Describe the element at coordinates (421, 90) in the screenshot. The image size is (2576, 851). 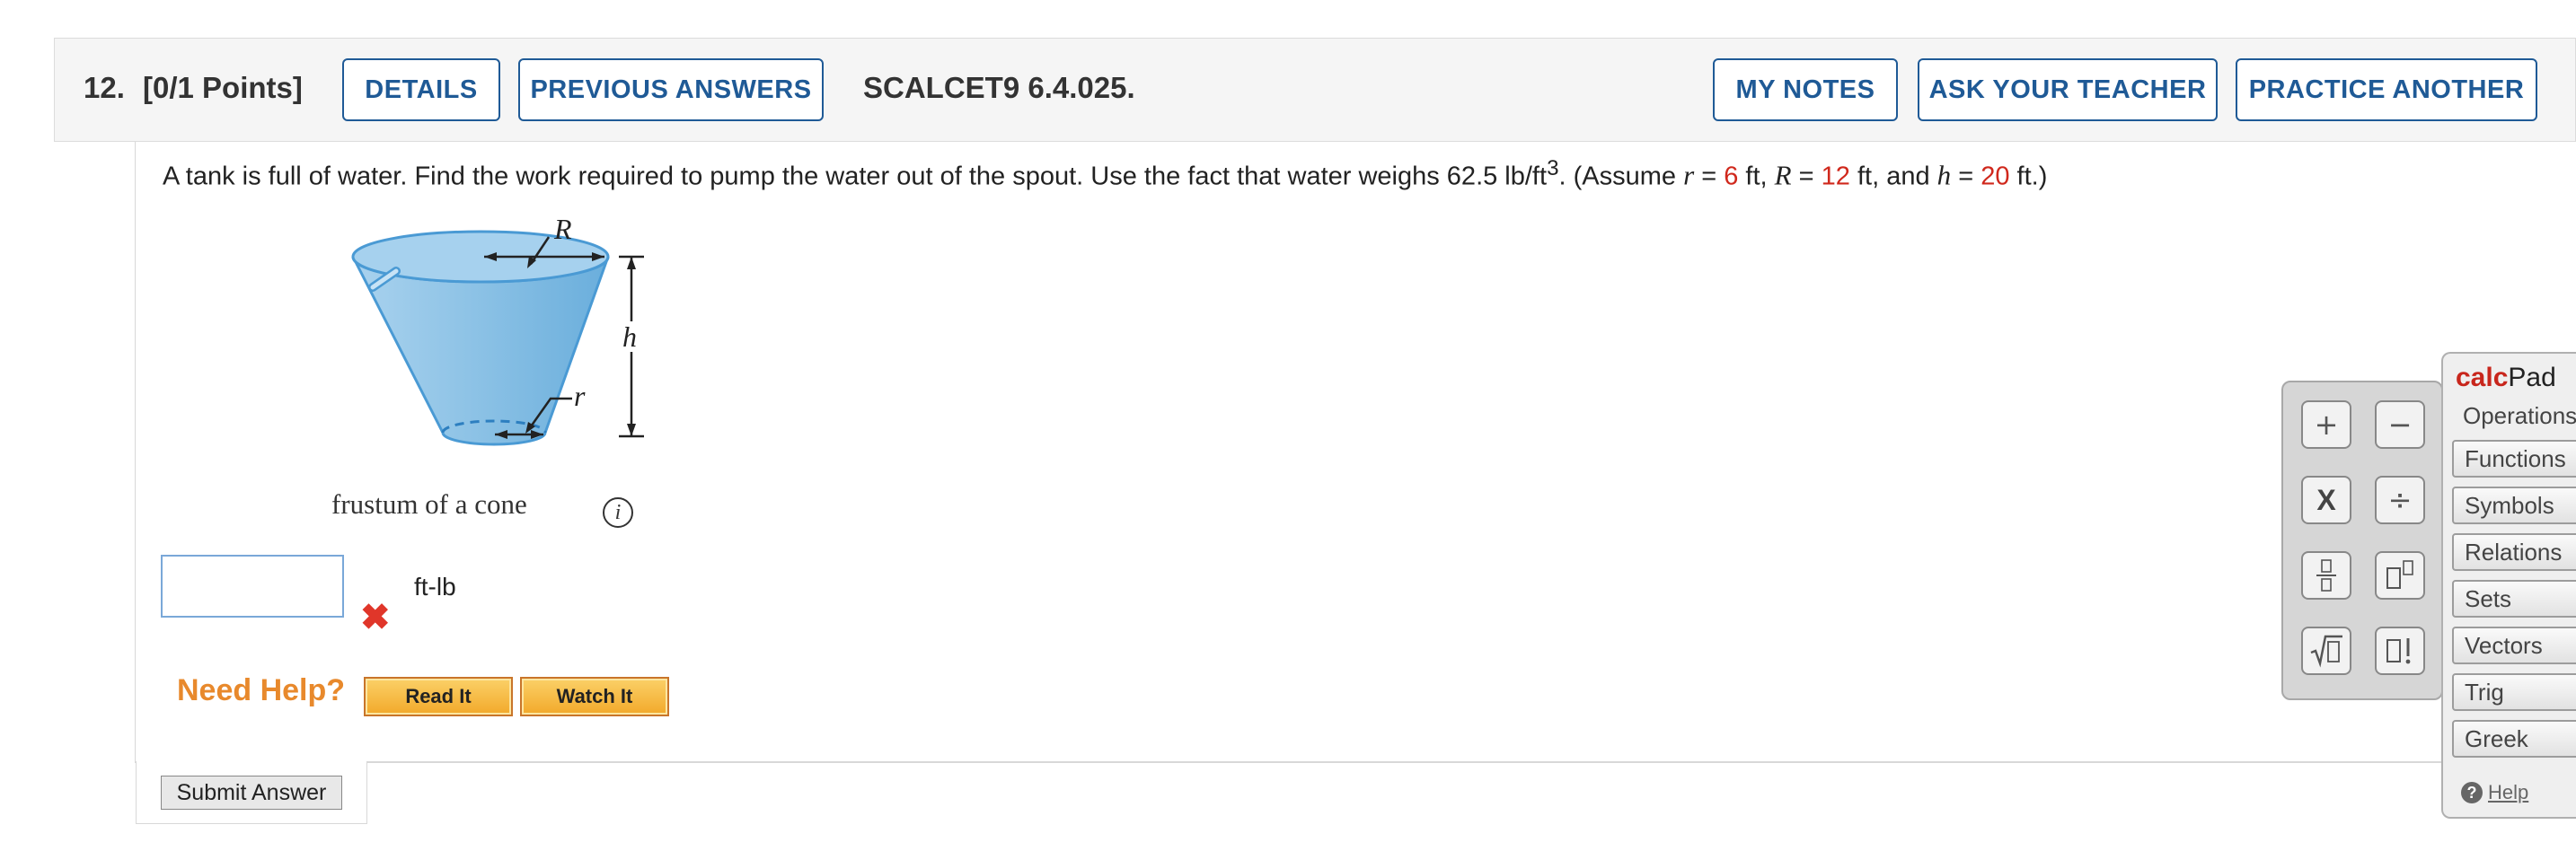
I see `details-button: DETAILS` at that location.